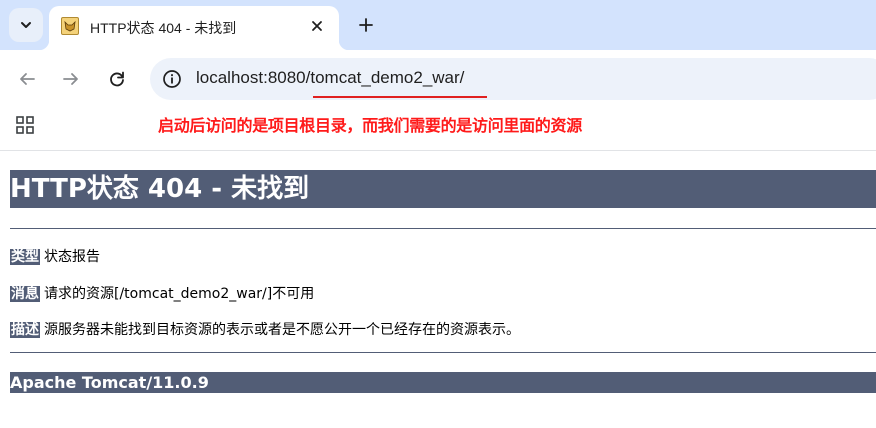 This screenshot has width=876, height=428. I want to click on type-row: 类型 状态报告, so click(55, 256).